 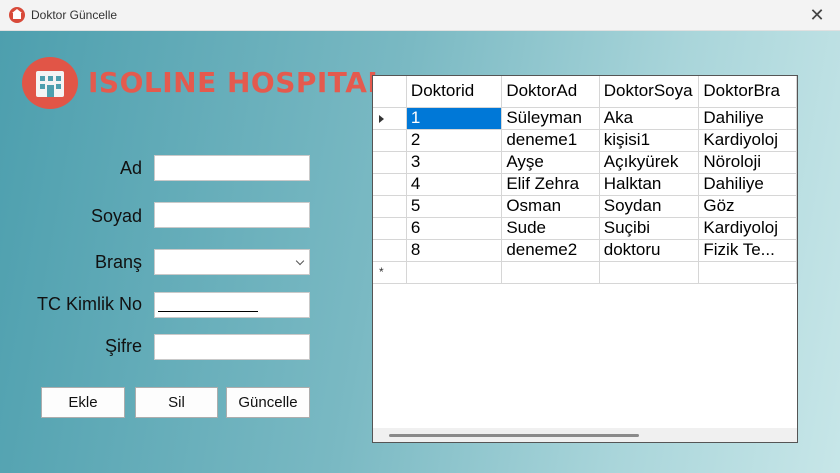 What do you see at coordinates (649, 184) in the screenshot?
I see `table-cell: Halktan` at bounding box center [649, 184].